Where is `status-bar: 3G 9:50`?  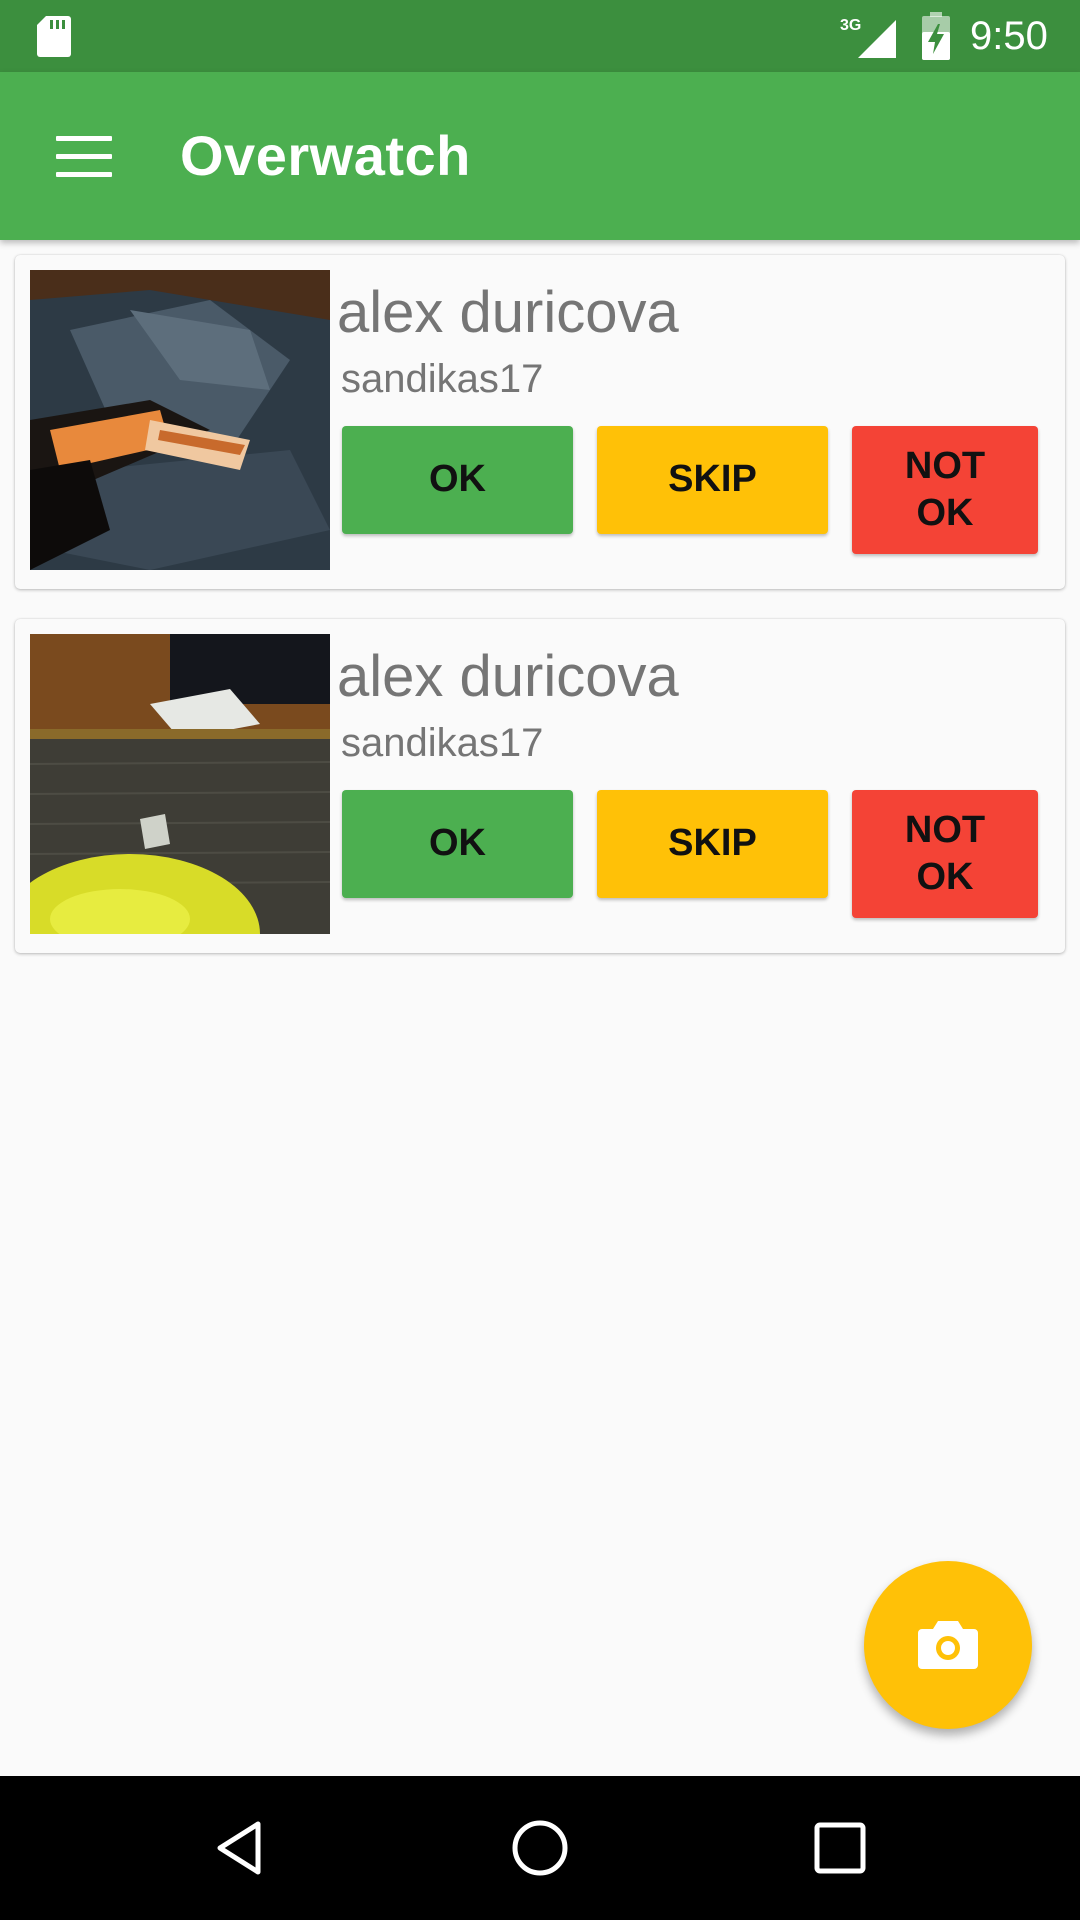
status-bar: 3G 9:50 is located at coordinates (540, 36).